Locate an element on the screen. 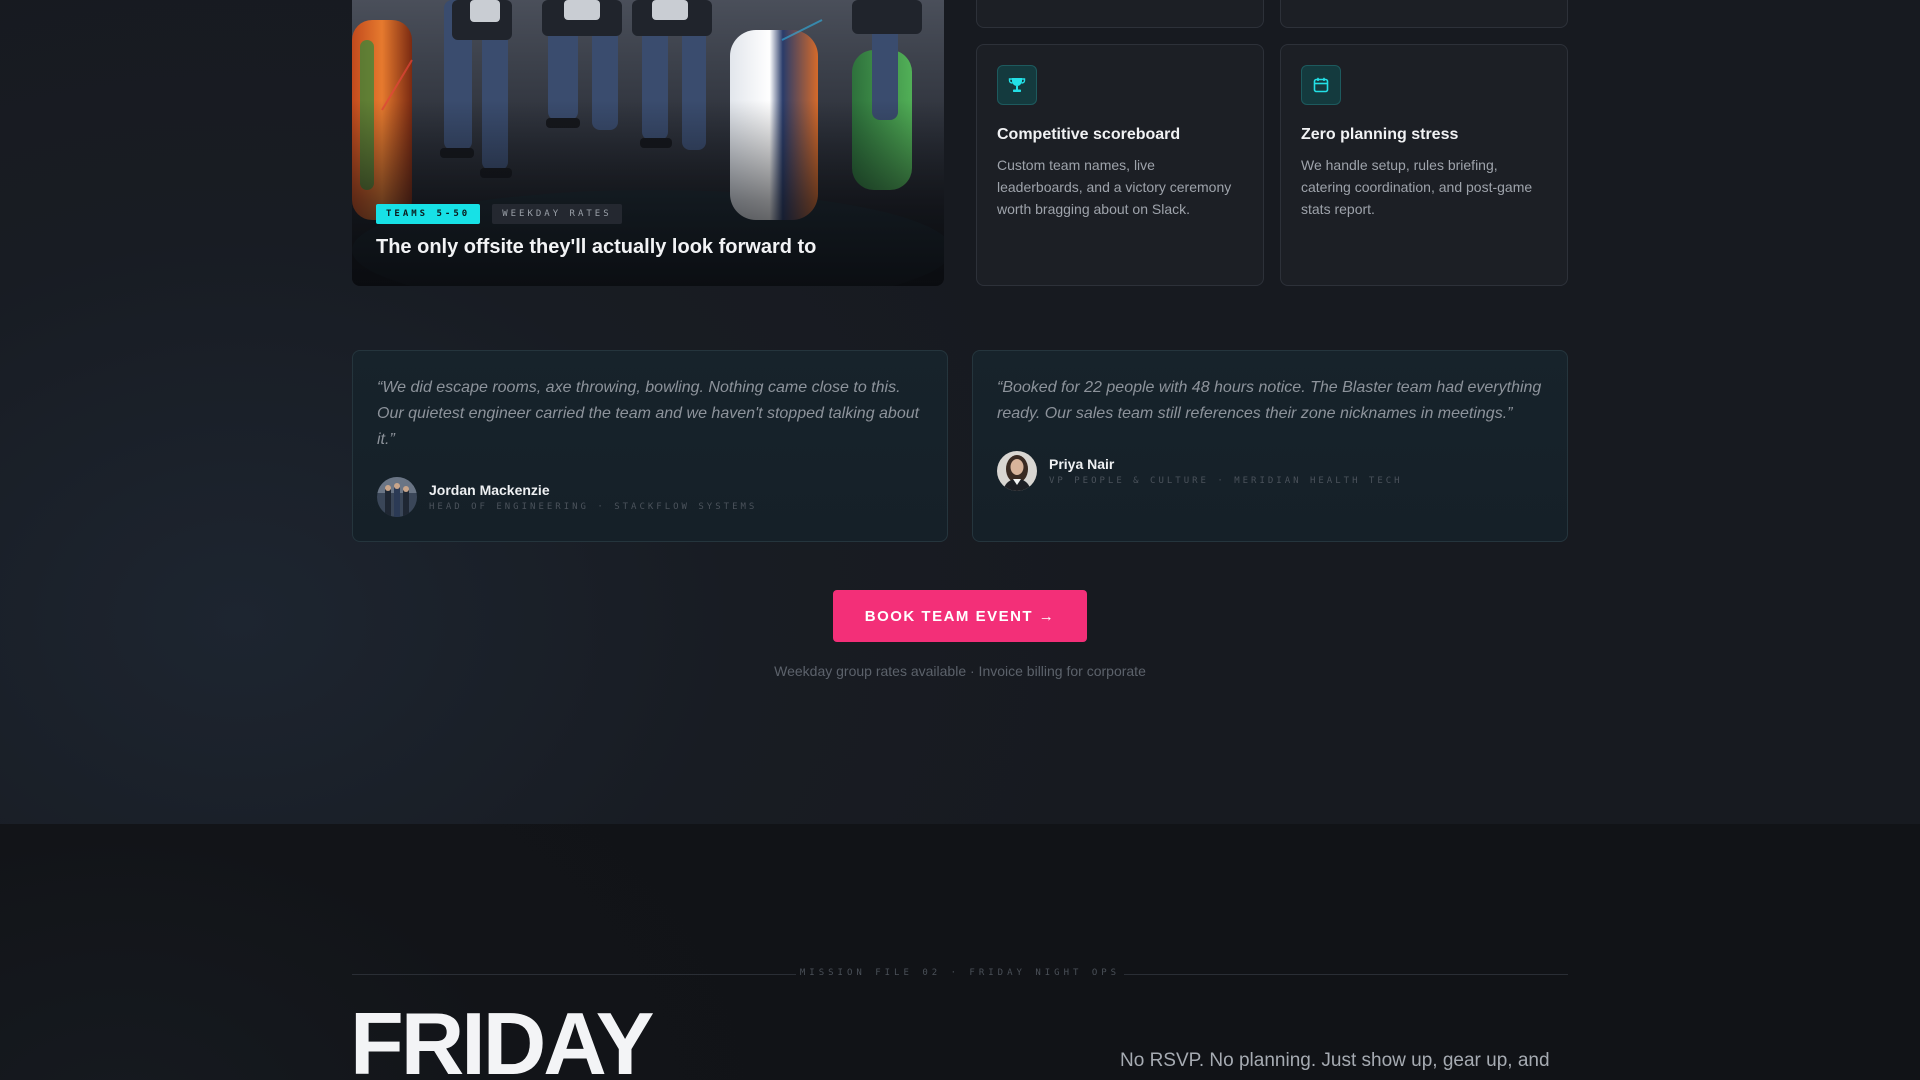 The width and height of the screenshot is (1920, 1080). weekday-rates-tag: WEEKDAY RATES is located at coordinates (557, 214).